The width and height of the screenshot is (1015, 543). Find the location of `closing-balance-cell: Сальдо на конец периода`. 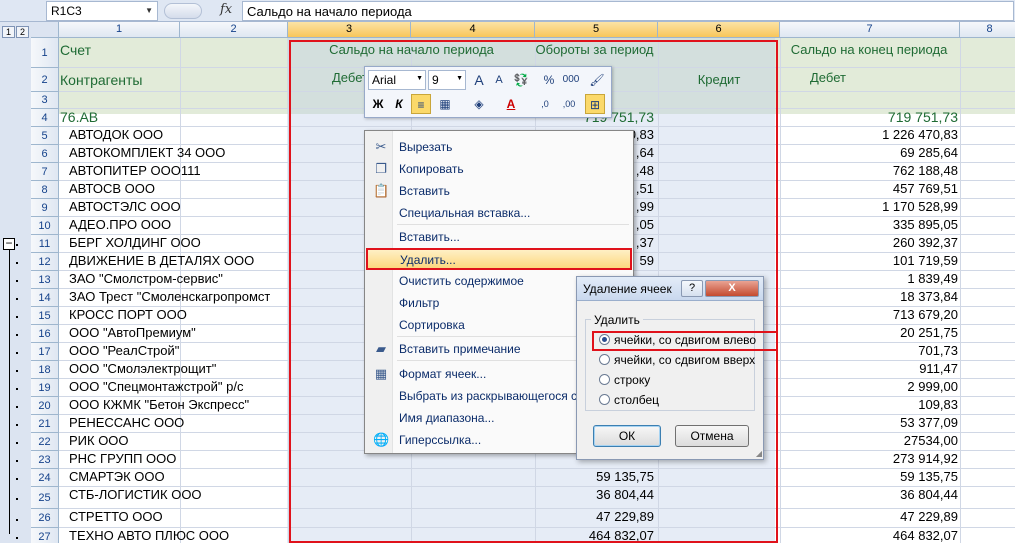

closing-balance-cell: Сальдо на конец периода is located at coordinates (870, 49).